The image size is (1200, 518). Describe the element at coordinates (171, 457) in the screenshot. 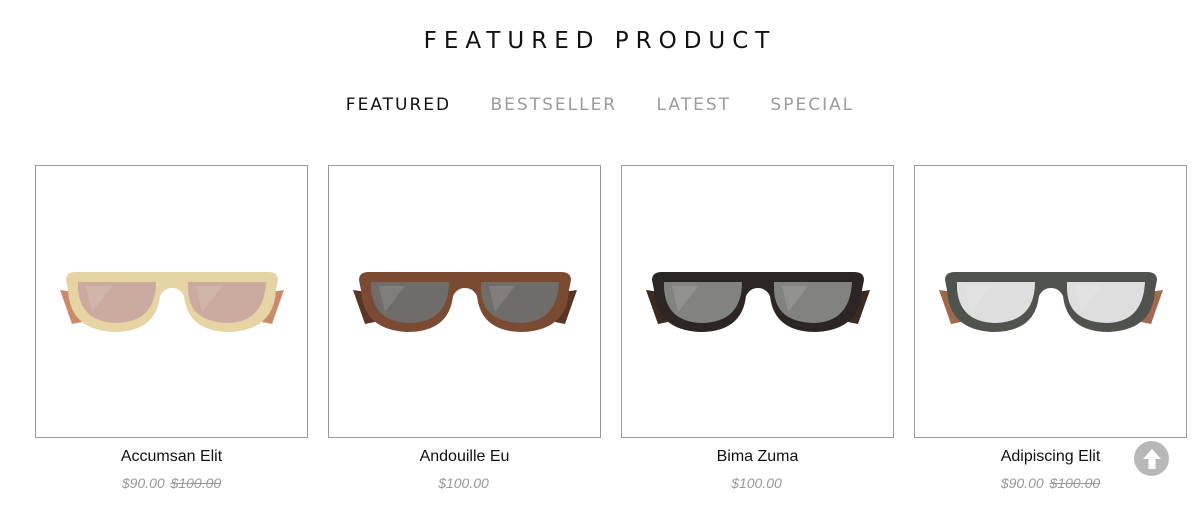

I see `product-name: Accumsan Elit` at that location.